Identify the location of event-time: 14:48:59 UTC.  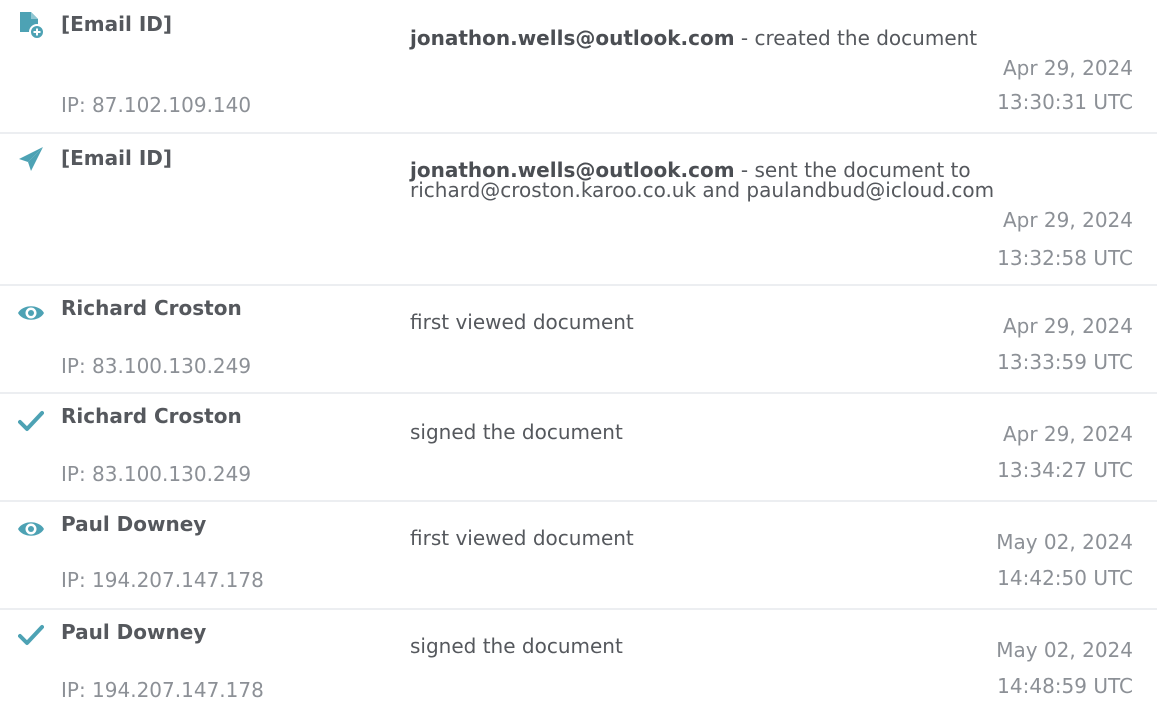
(1065, 686).